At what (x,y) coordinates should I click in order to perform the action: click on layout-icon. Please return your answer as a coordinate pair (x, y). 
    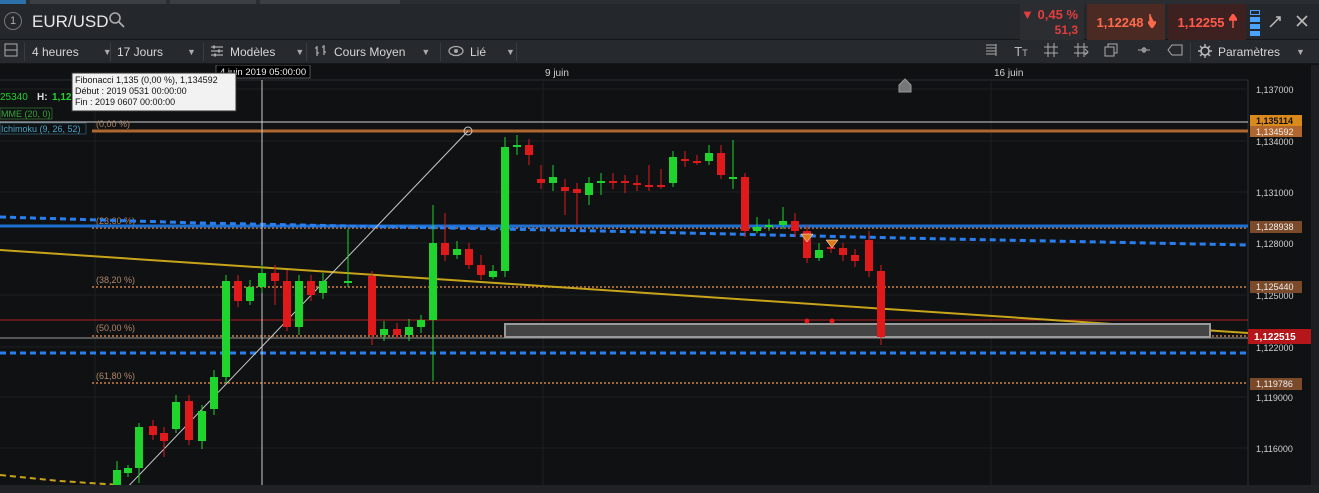
    Looking at the image, I should click on (11, 52).